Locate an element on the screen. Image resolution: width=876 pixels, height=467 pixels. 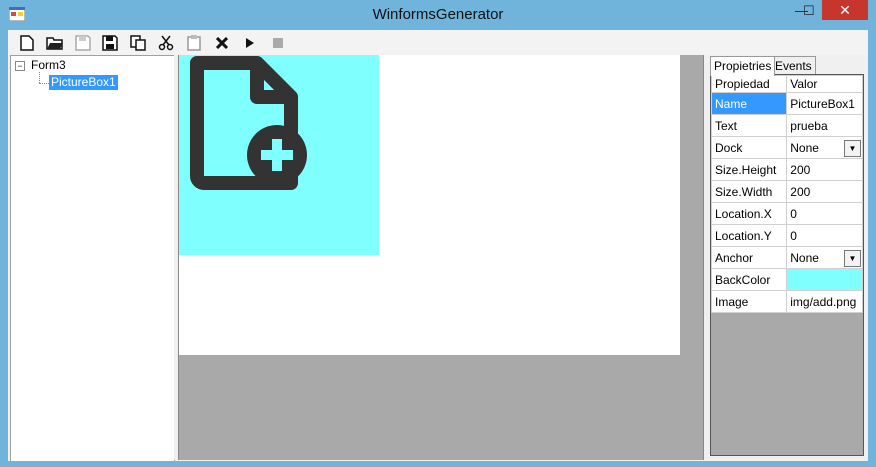
cut-icon is located at coordinates (166, 43).